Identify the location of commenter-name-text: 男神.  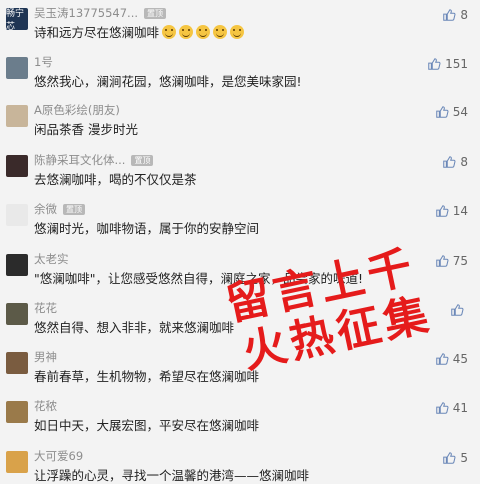
(45, 357).